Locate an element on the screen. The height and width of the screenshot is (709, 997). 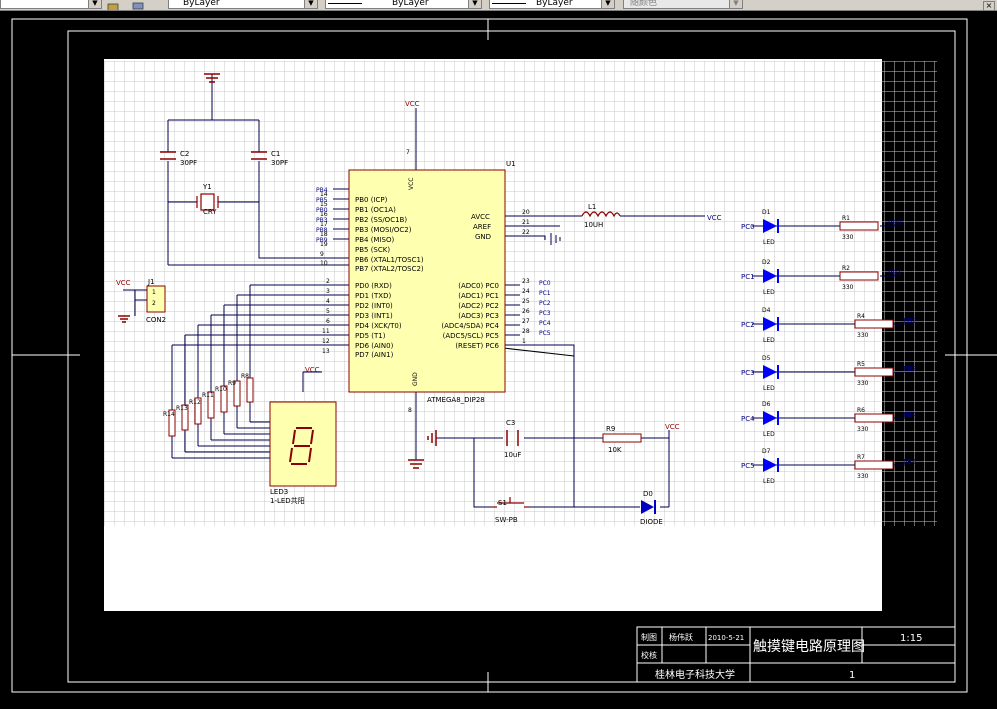
svg-text: 25 is located at coordinates (526, 301).